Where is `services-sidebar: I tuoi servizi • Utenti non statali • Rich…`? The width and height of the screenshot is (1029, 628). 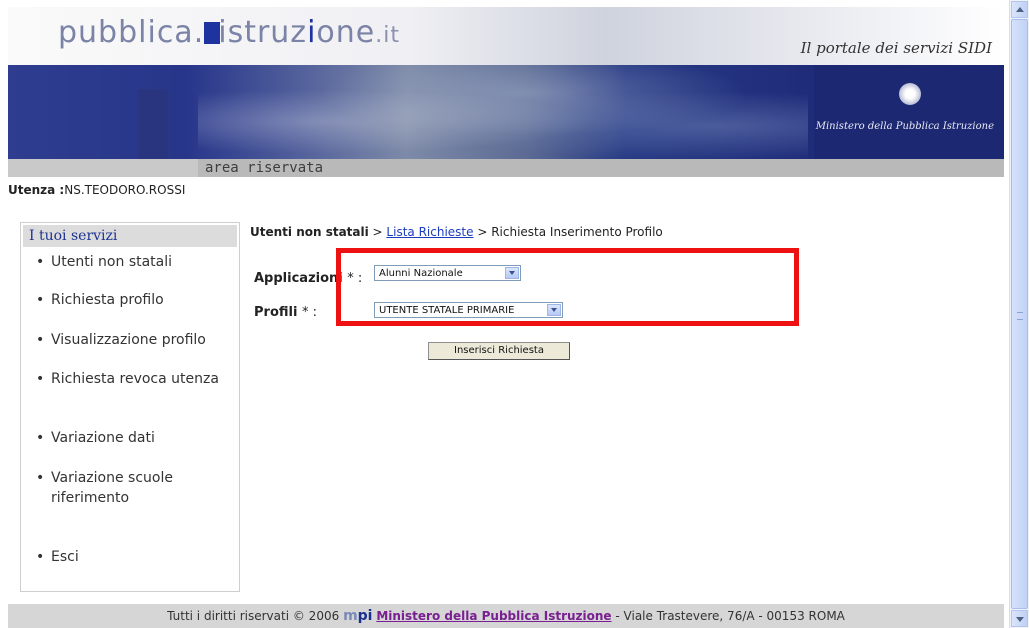 services-sidebar: I tuoi servizi • Utenti non statali • Rich… is located at coordinates (130, 407).